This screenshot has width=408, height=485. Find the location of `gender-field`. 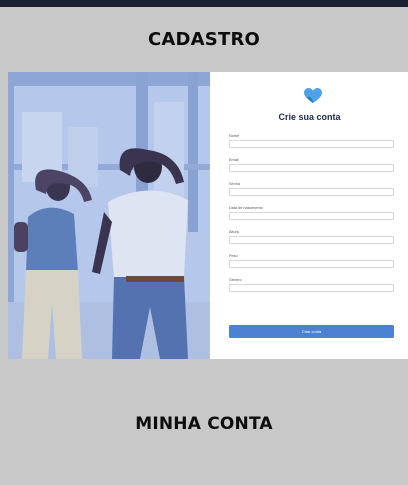

gender-field is located at coordinates (311, 288).